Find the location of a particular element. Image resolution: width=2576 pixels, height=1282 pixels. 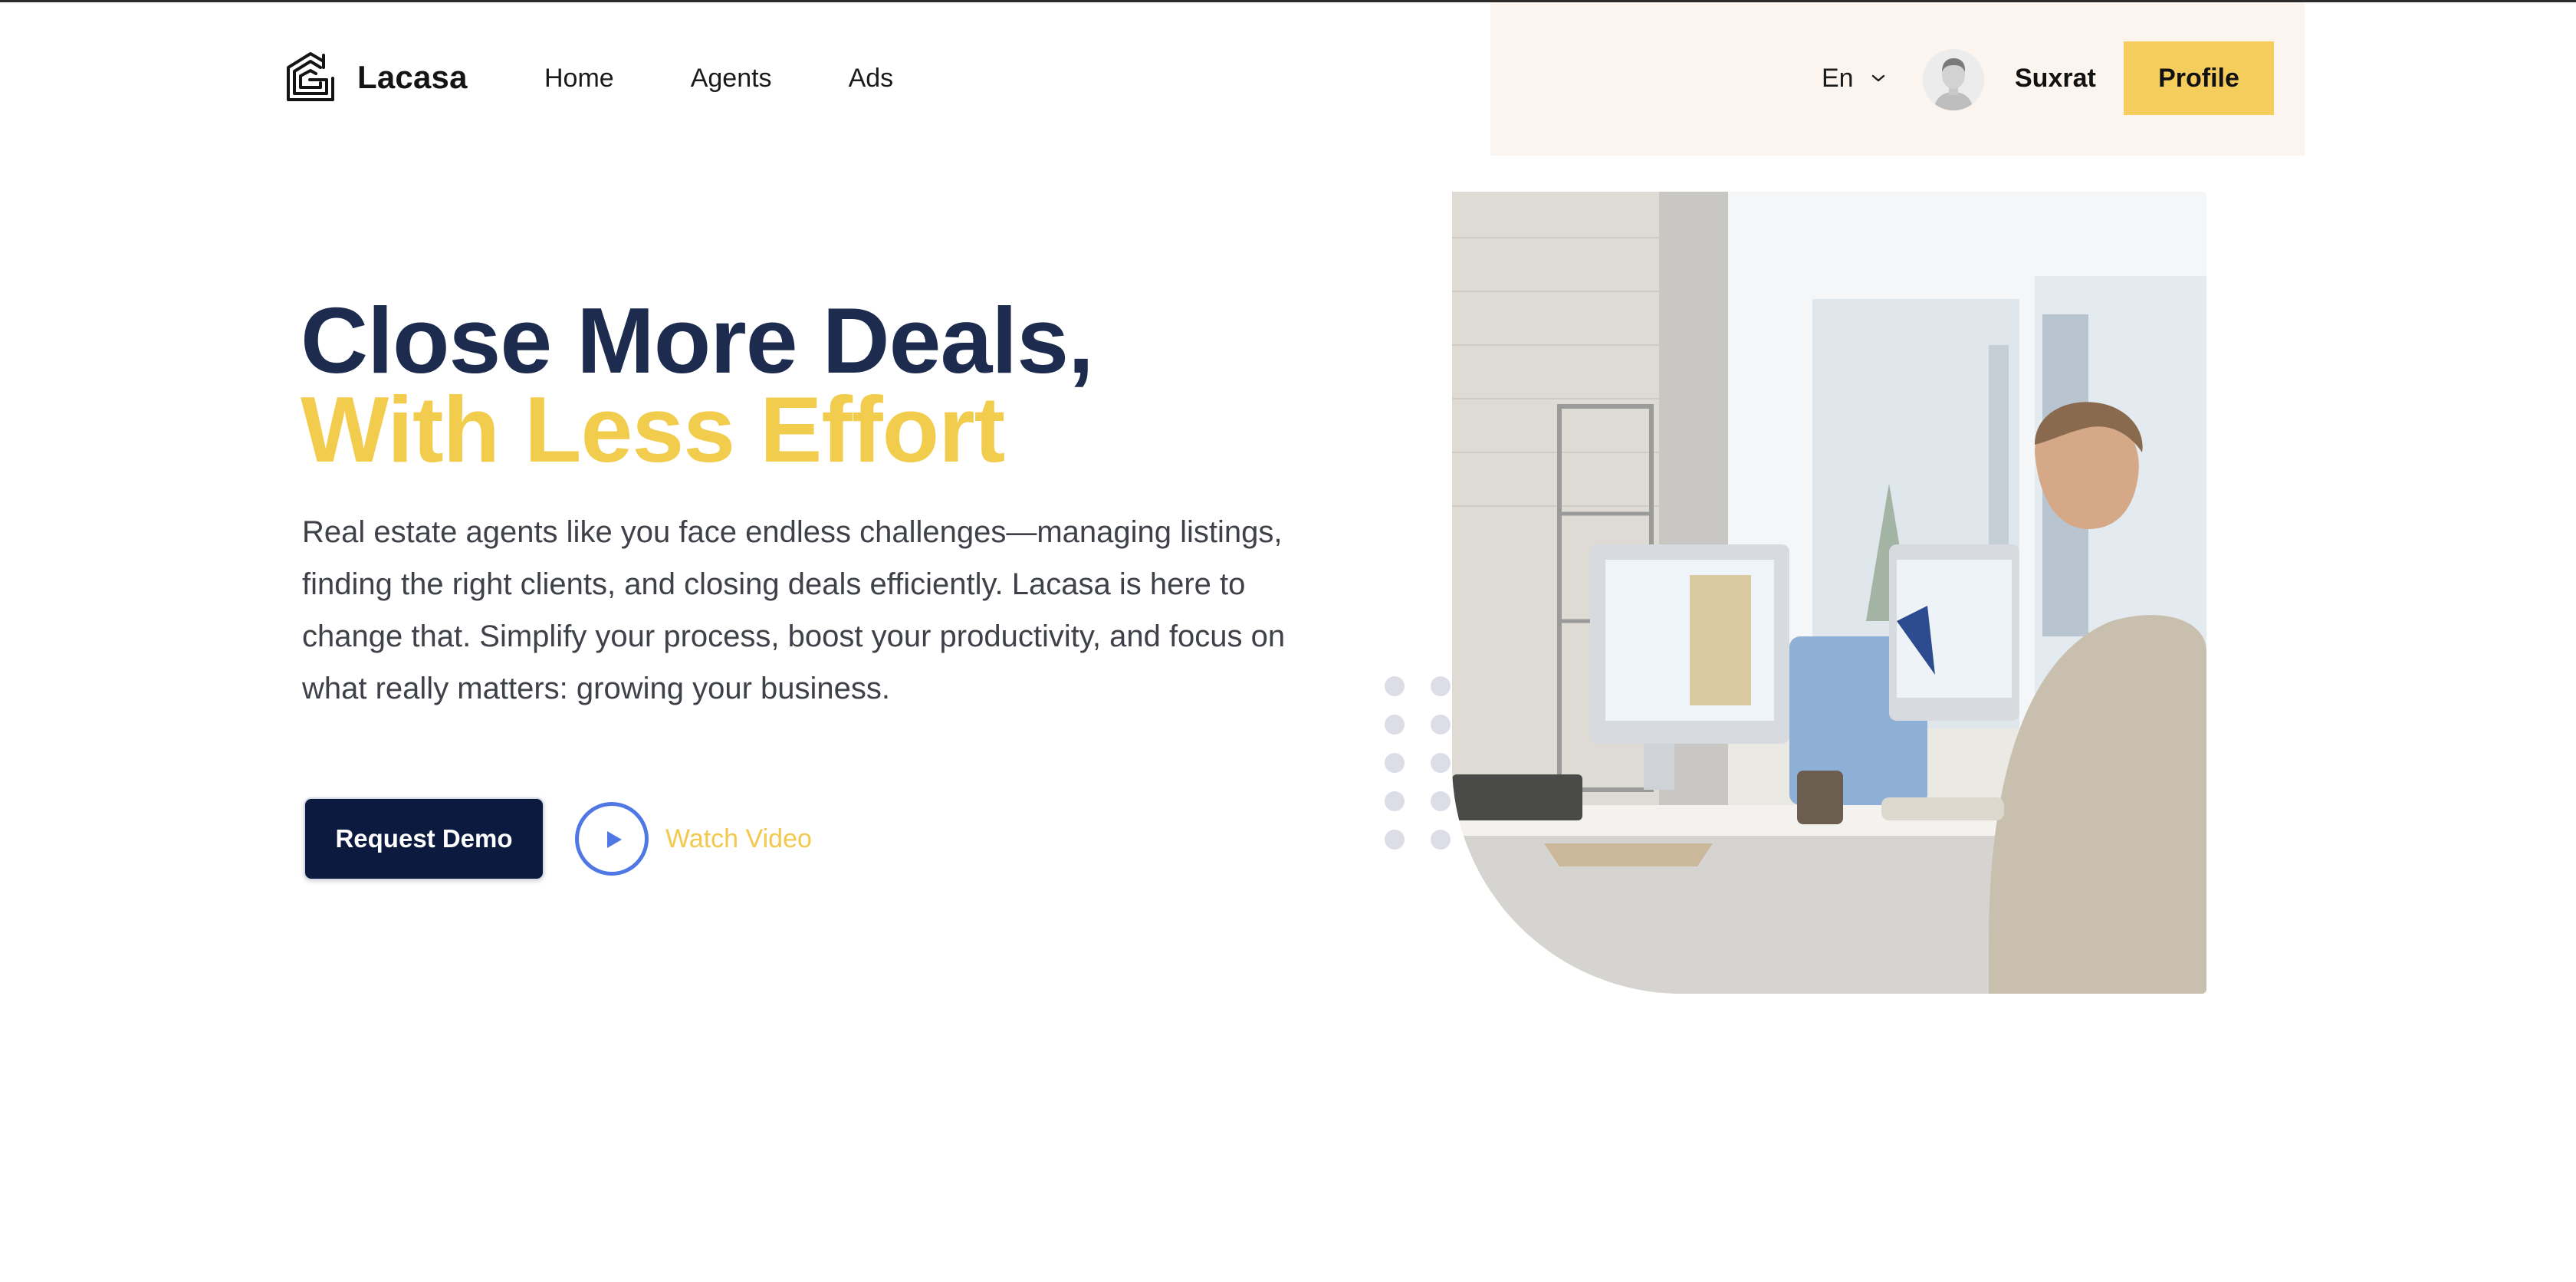

request-demo-button: Request Demo is located at coordinates (424, 838).